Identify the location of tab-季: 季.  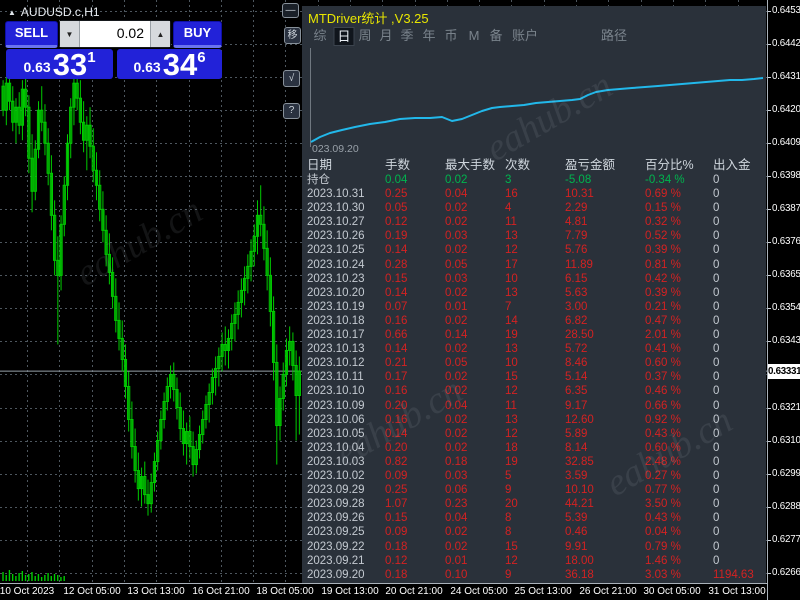
(406, 35).